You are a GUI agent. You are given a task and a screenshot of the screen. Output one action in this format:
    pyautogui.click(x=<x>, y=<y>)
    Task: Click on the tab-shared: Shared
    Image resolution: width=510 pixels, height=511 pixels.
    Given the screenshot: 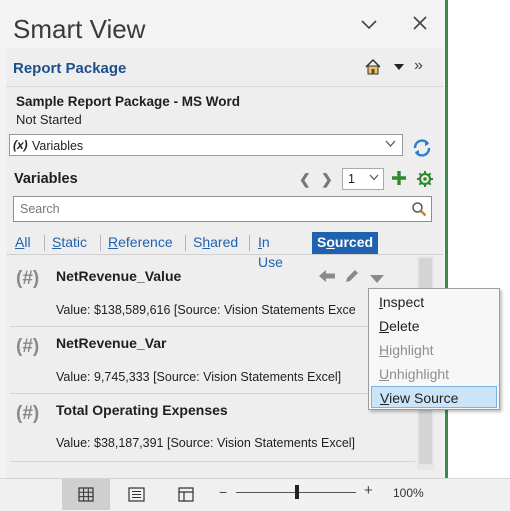 What is the action you would take?
    pyautogui.click(x=215, y=243)
    